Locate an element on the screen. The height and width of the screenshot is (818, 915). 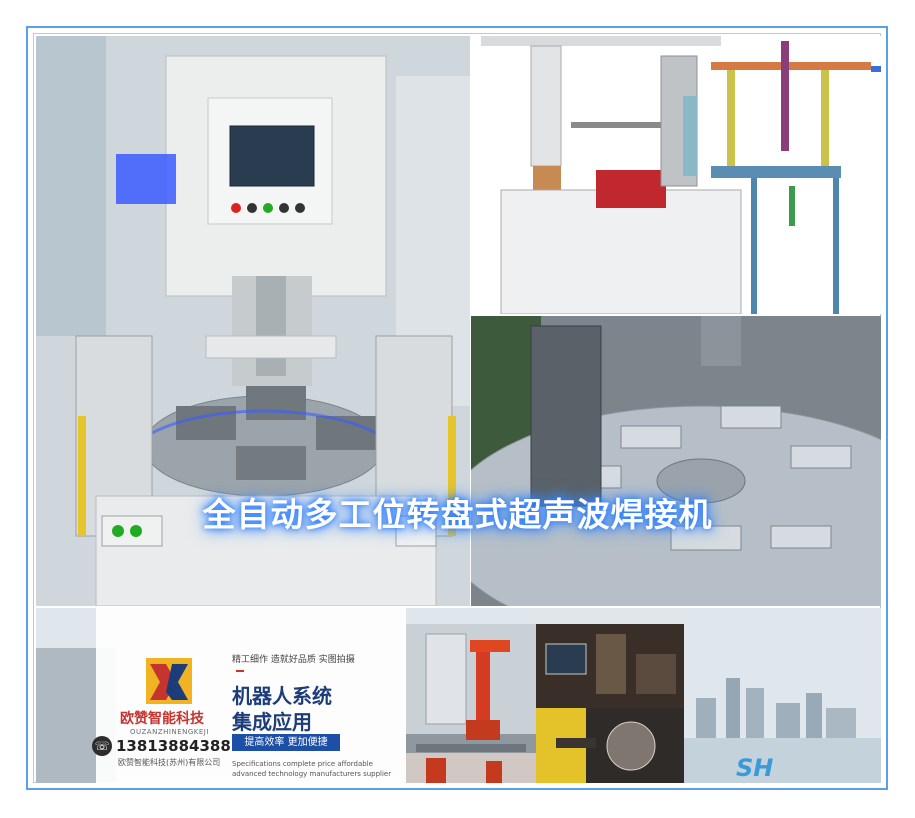
company-full-name: 欧赞智能科技(苏州)有限公司 is located at coordinates (169, 762).